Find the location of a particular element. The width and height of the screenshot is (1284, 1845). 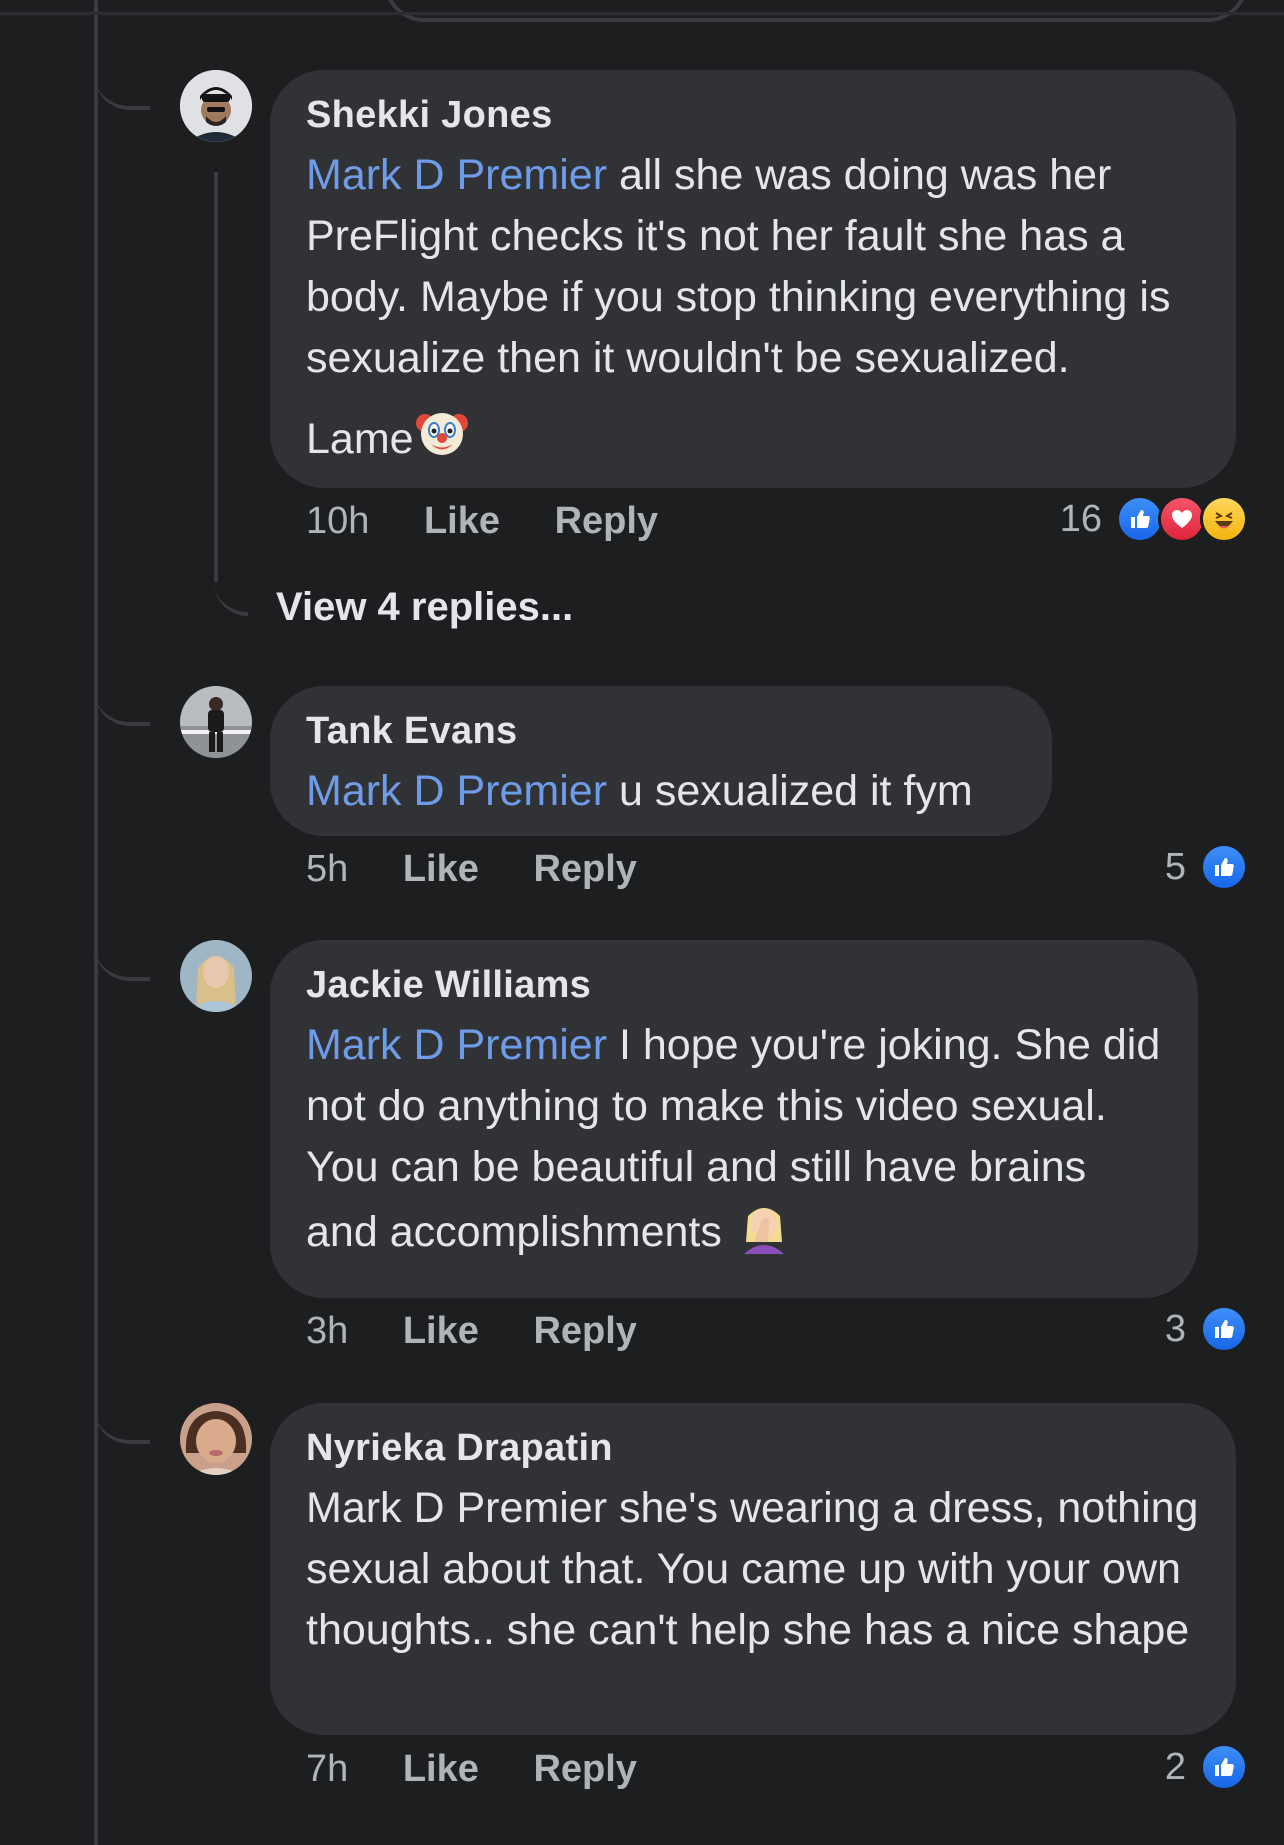

reaction-summary: 16 is located at coordinates (1154, 519).